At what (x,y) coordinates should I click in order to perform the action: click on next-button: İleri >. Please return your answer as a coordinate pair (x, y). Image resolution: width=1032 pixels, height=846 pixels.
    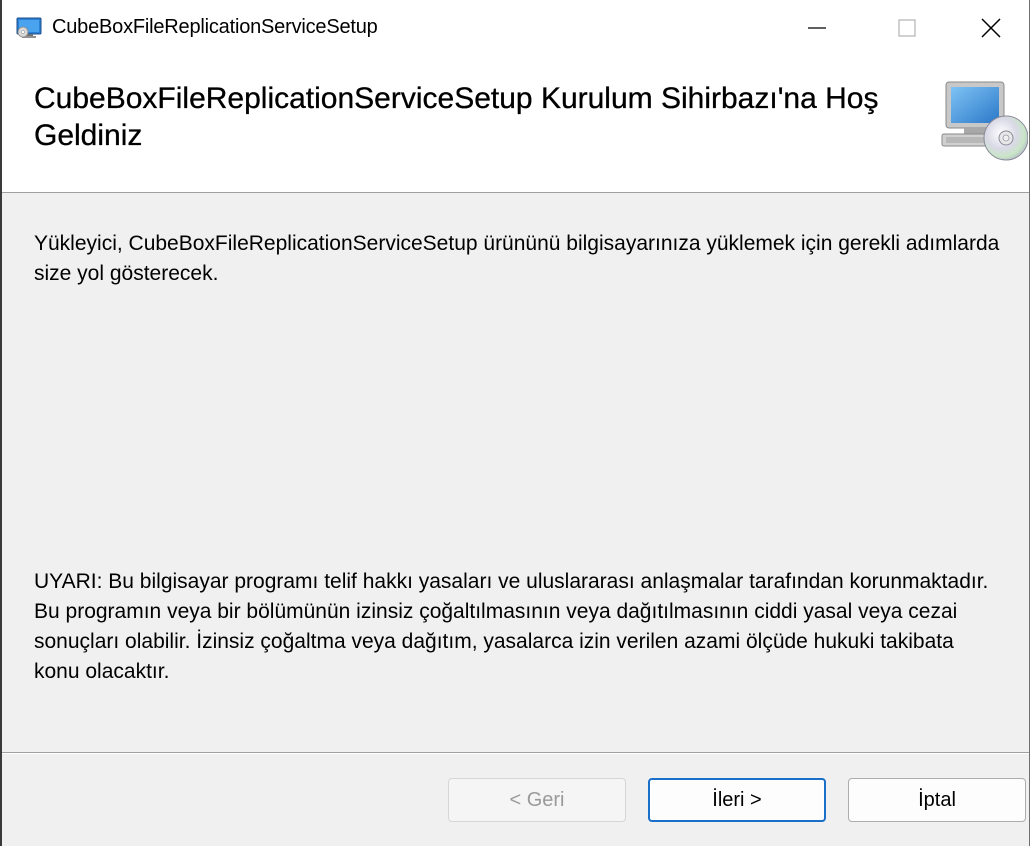
    Looking at the image, I should click on (737, 800).